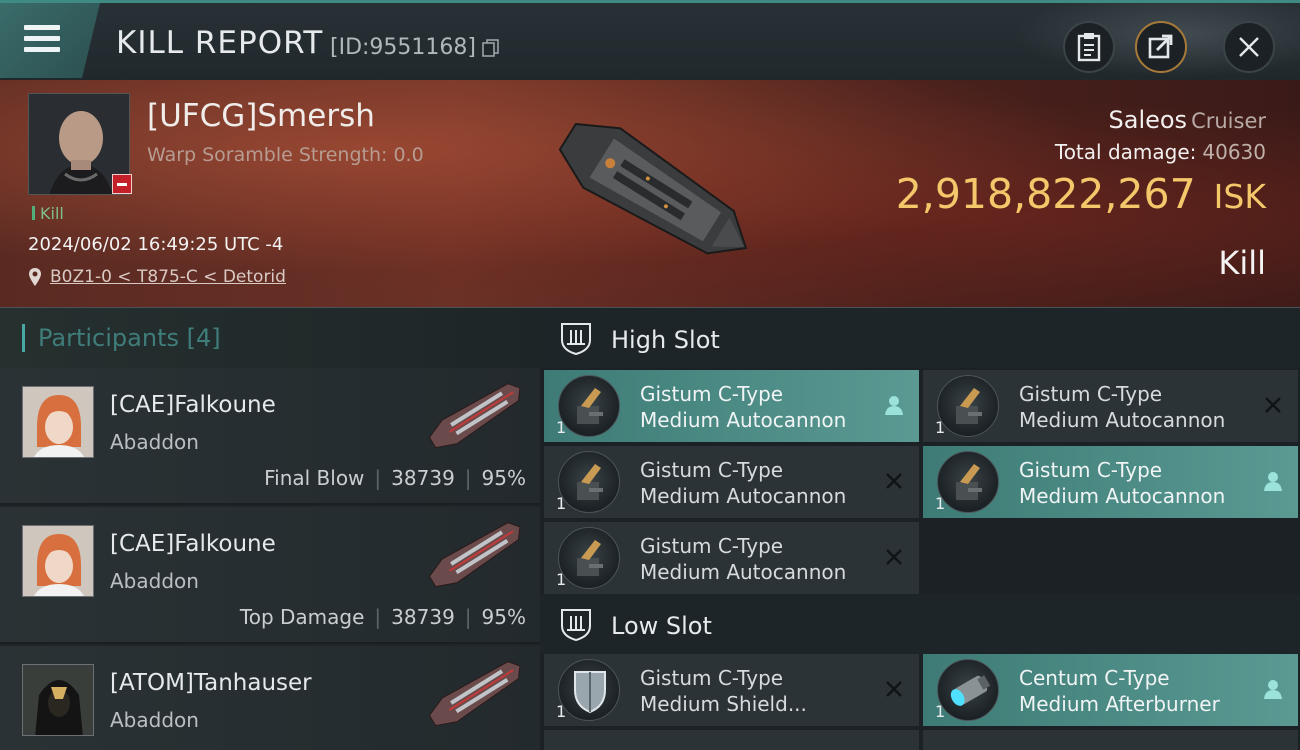  I want to click on kill-result: Kill, so click(1242, 263).